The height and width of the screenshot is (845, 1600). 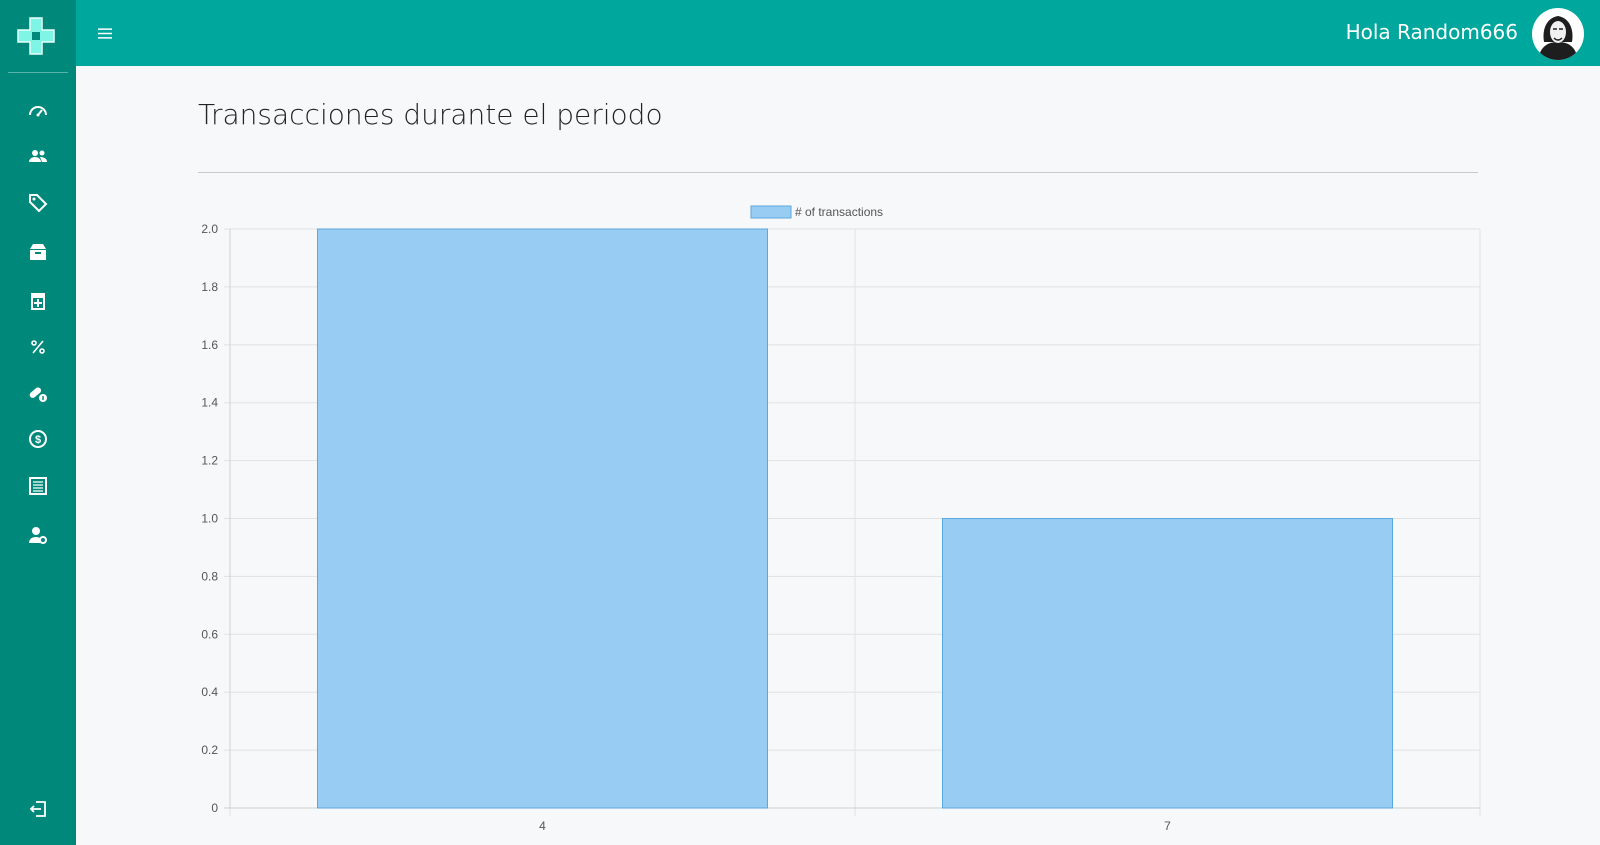 I want to click on y-tick-label: 1.8, so click(x=209, y=287).